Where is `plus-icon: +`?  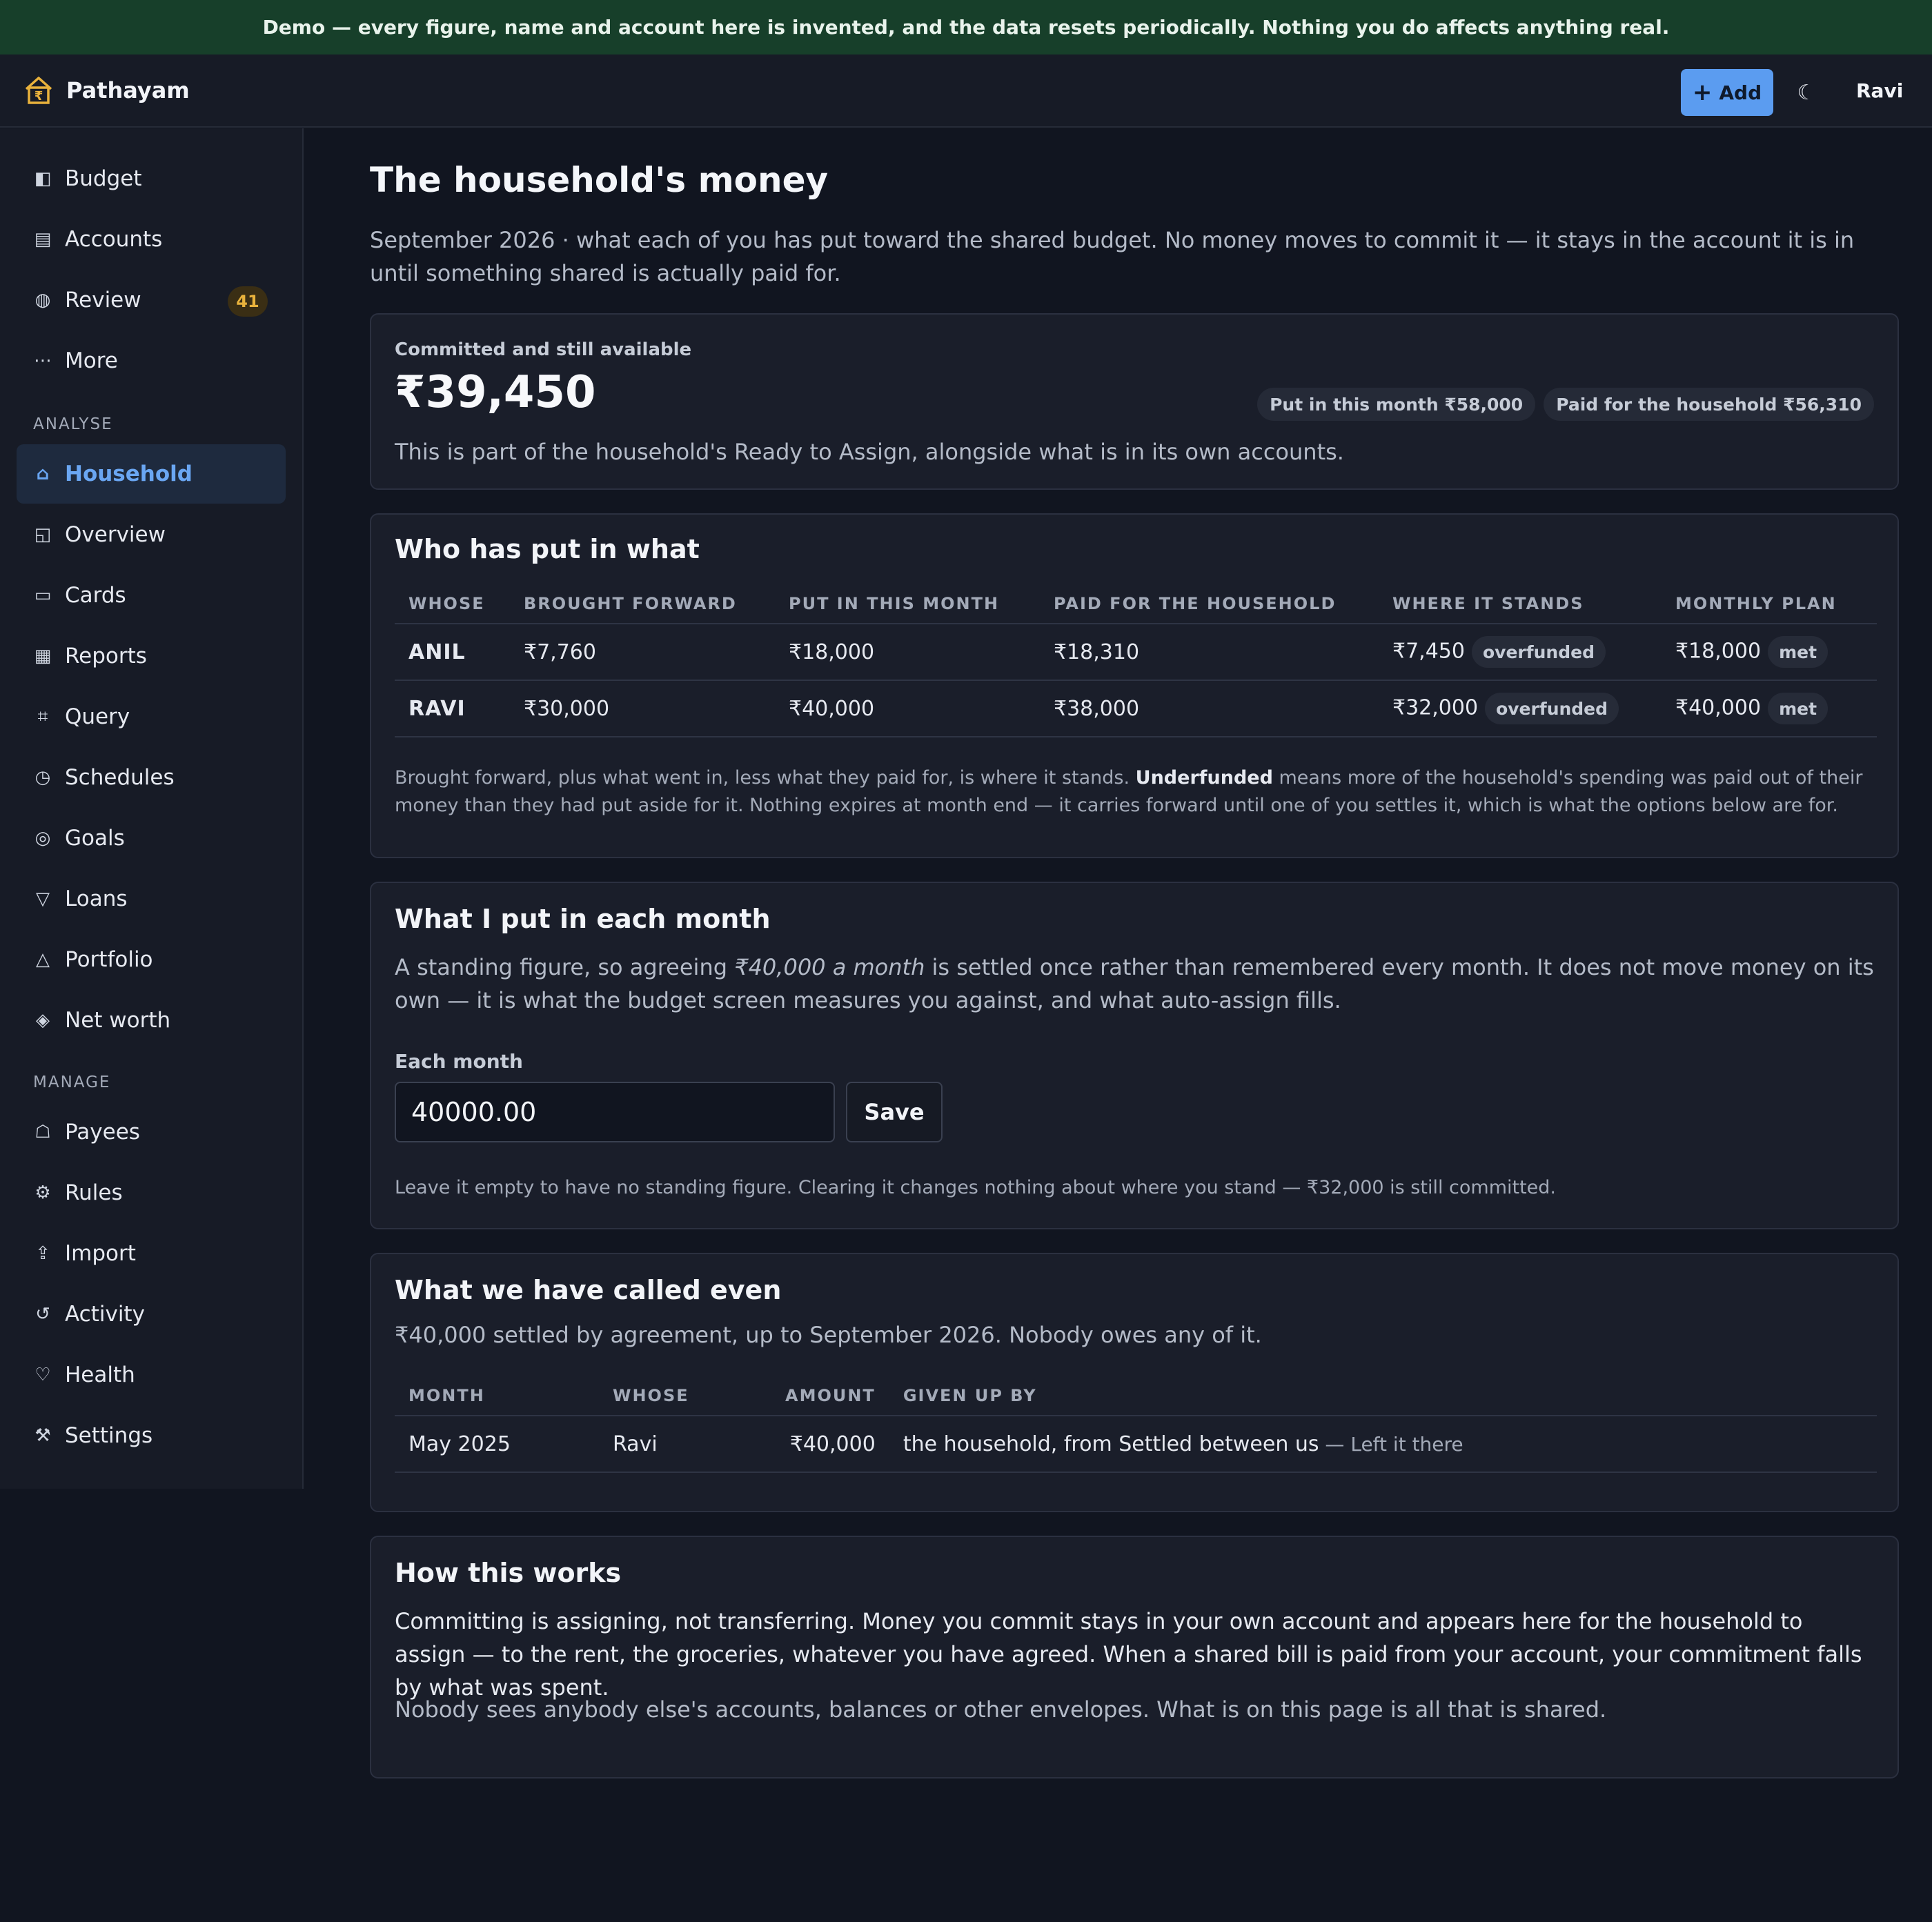
plus-icon: + is located at coordinates (1702, 93).